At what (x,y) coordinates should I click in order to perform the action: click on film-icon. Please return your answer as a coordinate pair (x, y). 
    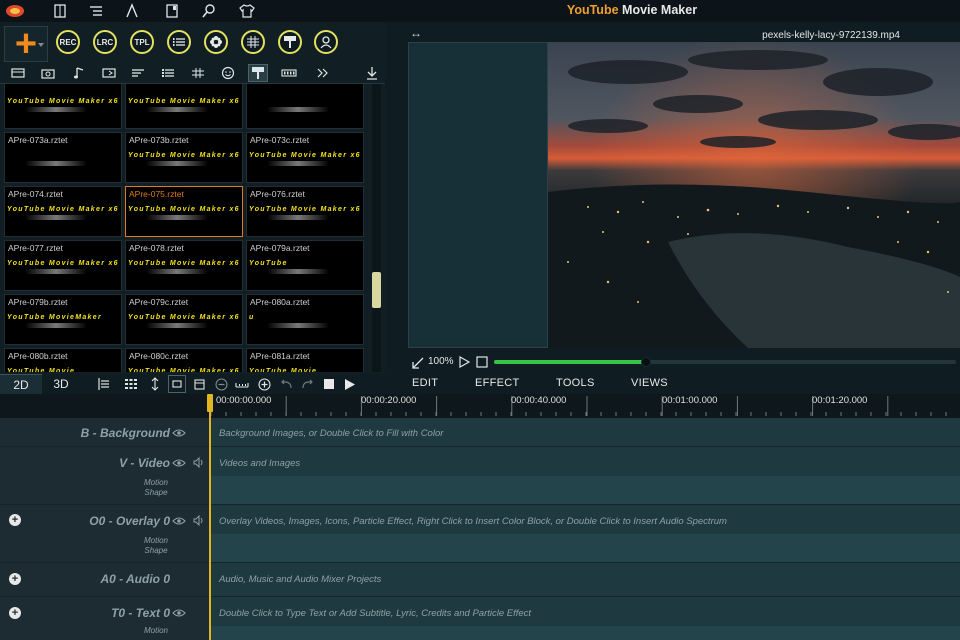
    Looking at the image, I should click on (18, 73).